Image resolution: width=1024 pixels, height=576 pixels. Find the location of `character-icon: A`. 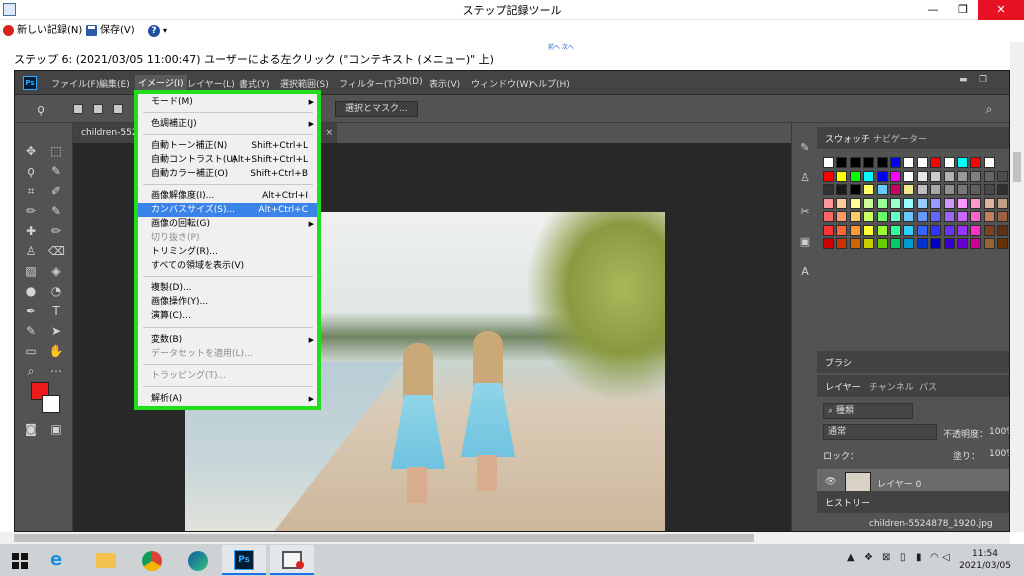

character-icon: A is located at coordinates (805, 272).